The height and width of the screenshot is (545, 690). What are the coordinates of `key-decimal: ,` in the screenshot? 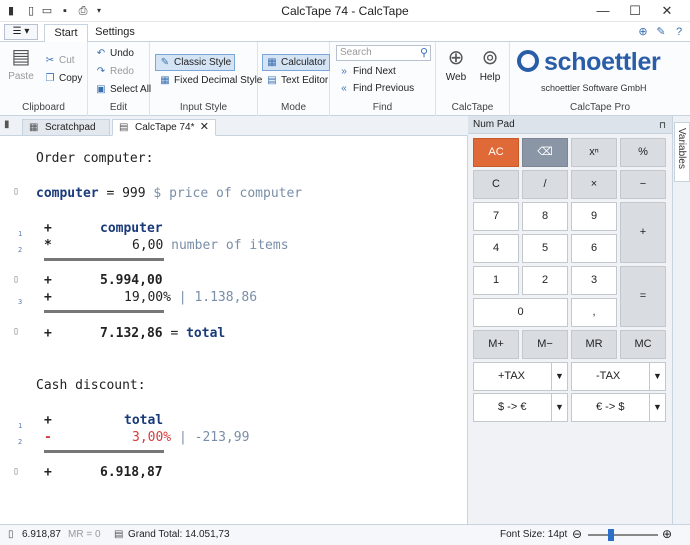 It's located at (594, 312).